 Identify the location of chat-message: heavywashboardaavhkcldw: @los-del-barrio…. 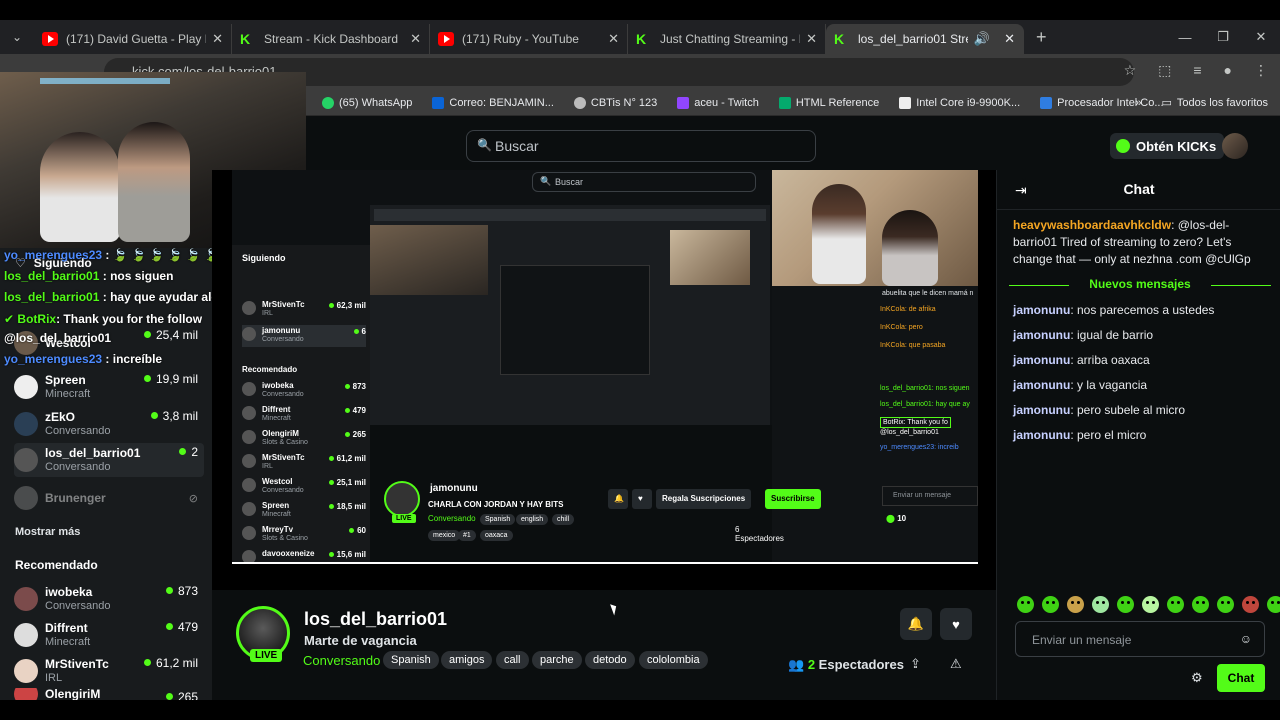
(1132, 242).